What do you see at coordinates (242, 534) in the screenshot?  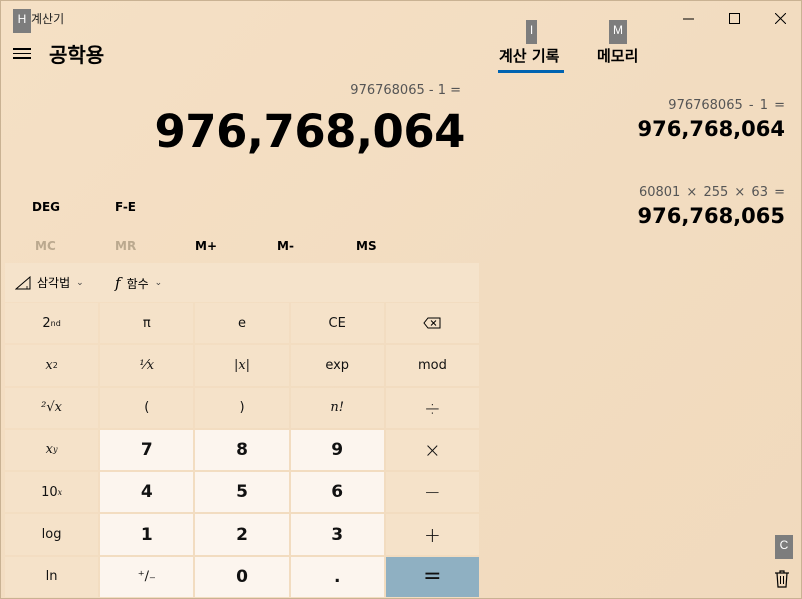 I see `digit-2-button: 2` at bounding box center [242, 534].